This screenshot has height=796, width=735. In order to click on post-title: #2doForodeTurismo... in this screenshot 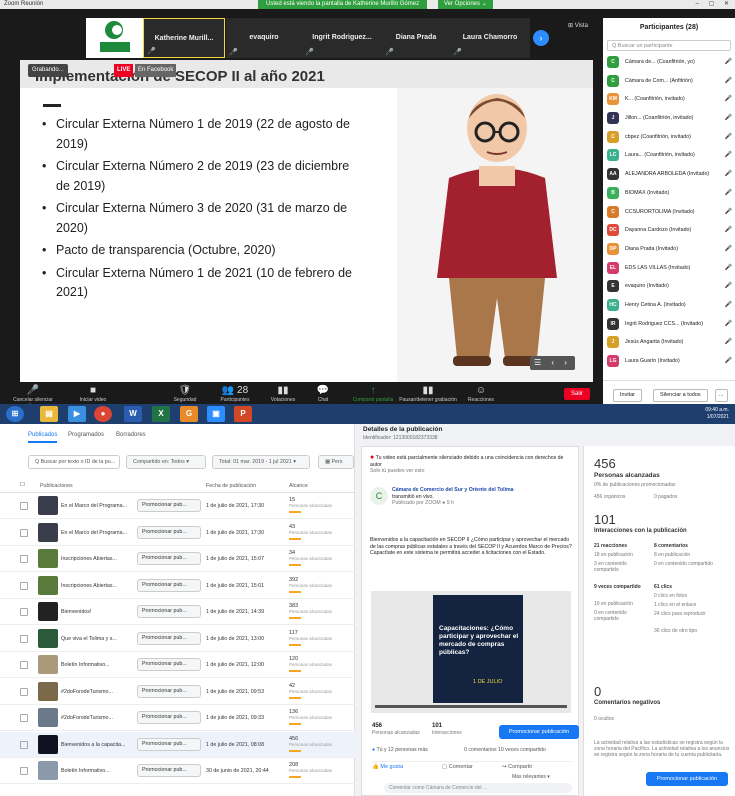, I will do `click(99, 718)`.